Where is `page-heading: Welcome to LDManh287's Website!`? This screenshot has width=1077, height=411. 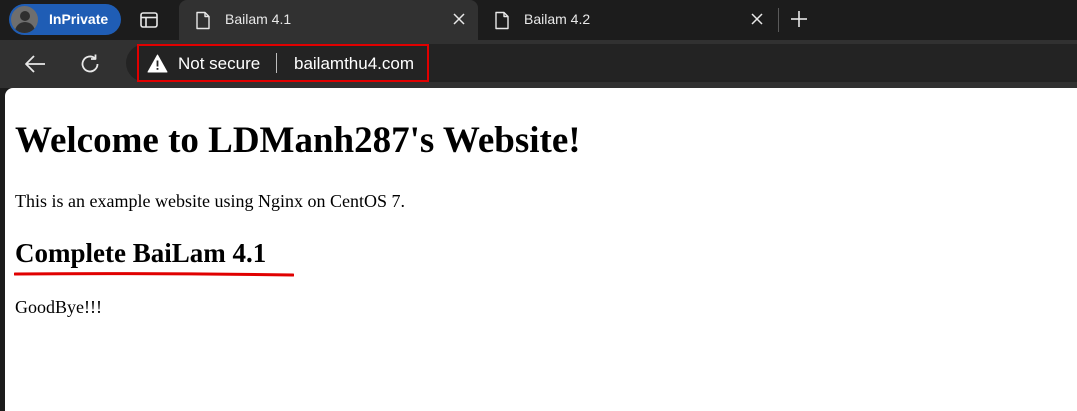
page-heading: Welcome to LDManh287's Website! is located at coordinates (298, 140).